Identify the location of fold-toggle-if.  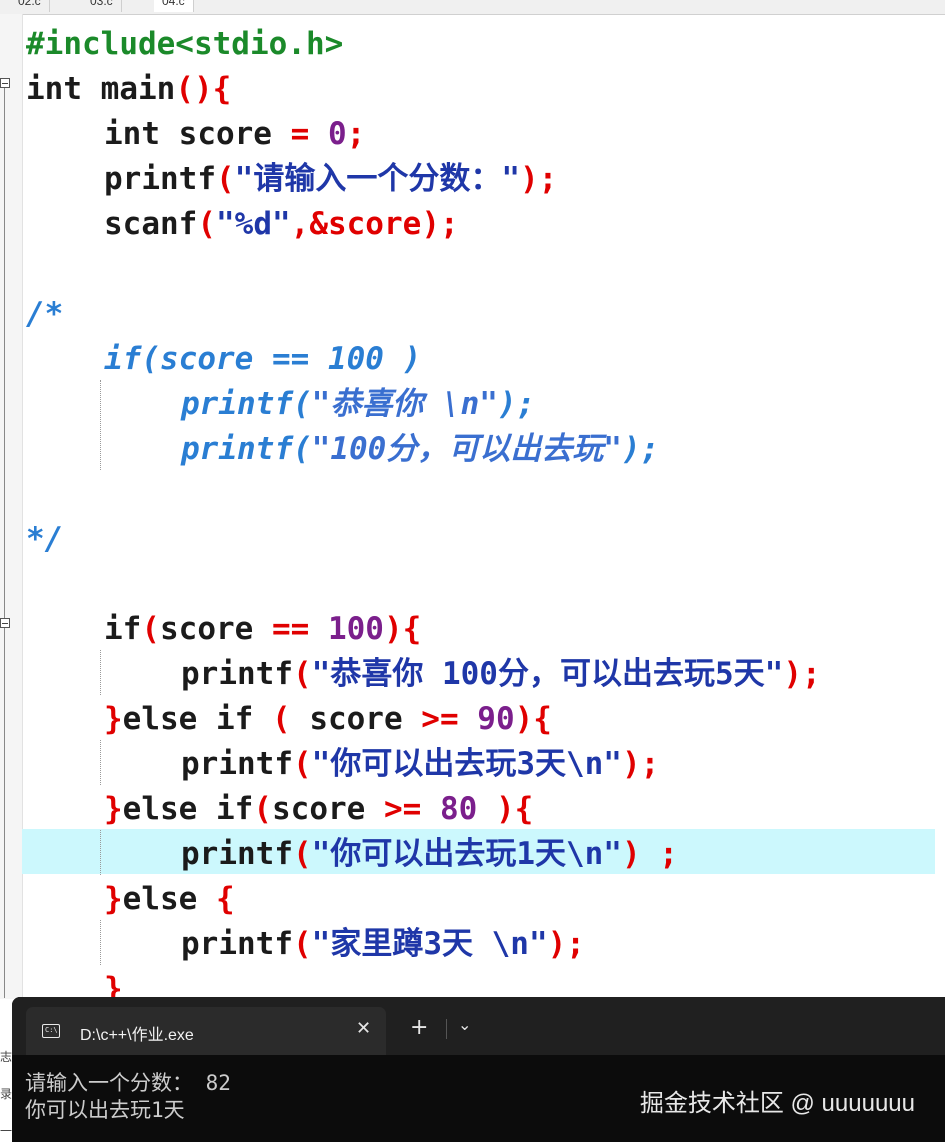
(5, 623).